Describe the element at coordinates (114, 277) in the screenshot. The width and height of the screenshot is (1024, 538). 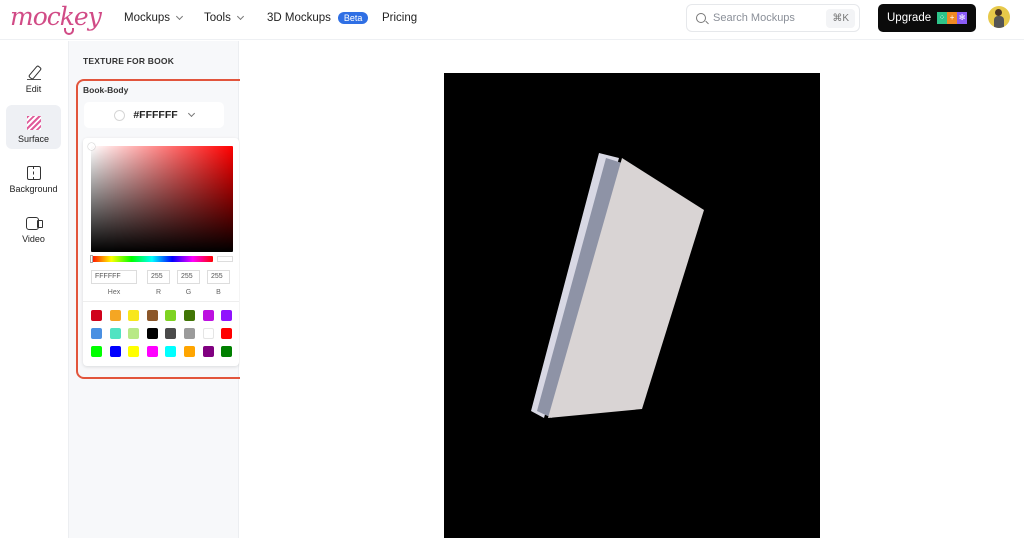
I see `hex-input: FFFFFF` at that location.